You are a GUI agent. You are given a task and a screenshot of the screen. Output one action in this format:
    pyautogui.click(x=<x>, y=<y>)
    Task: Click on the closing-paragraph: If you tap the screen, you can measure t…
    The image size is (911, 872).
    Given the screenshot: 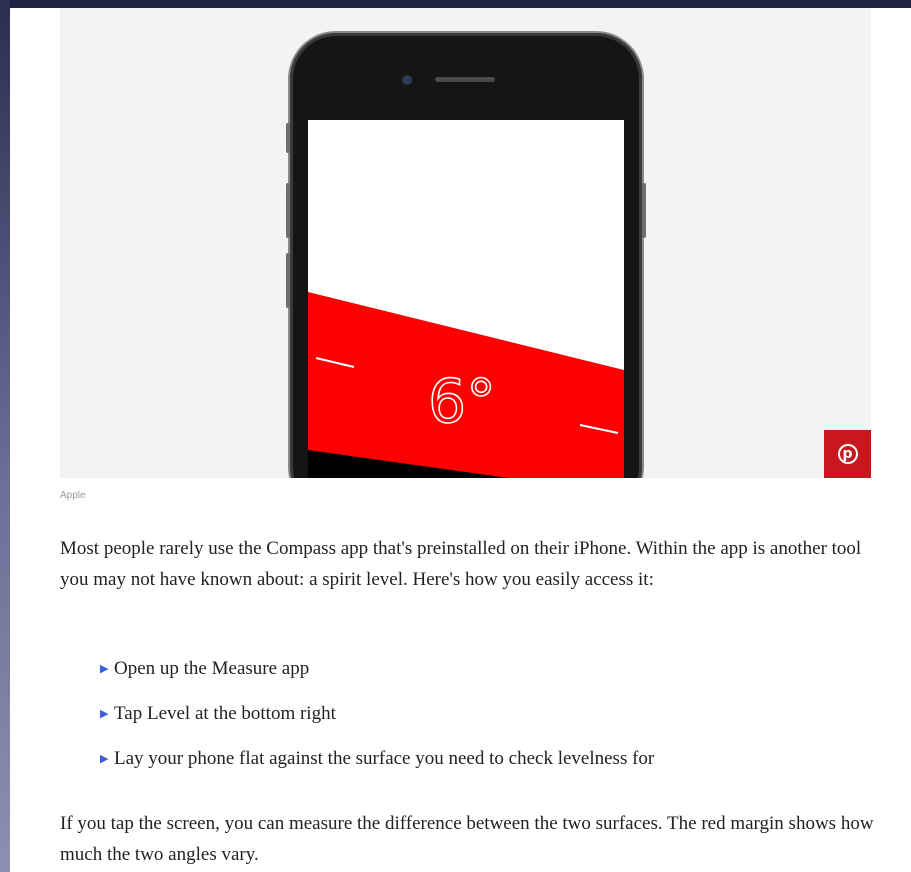 What is the action you would take?
    pyautogui.click(x=467, y=839)
    